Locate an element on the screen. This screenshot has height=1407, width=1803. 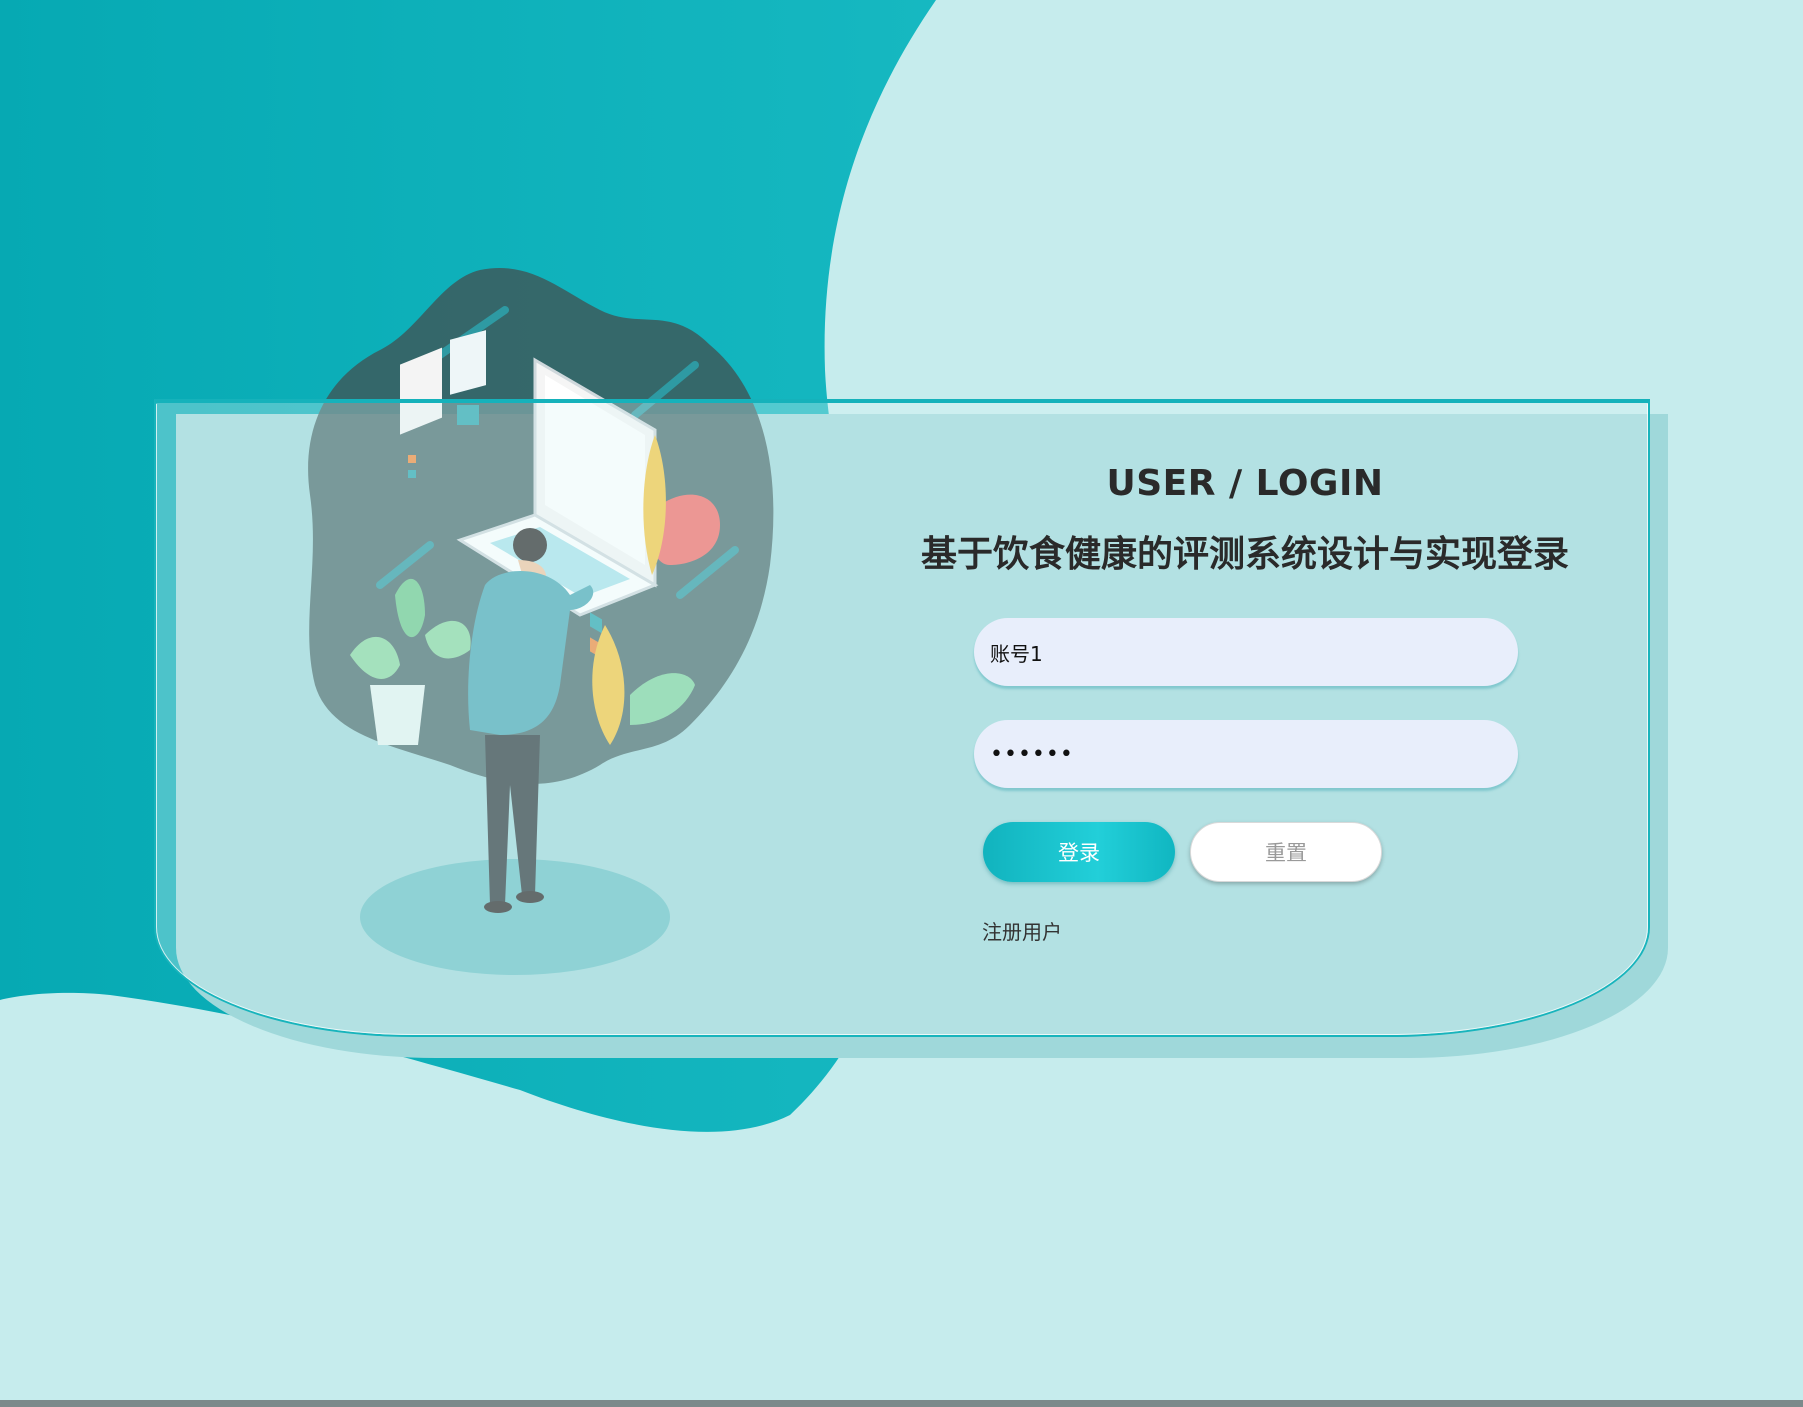
password-input is located at coordinates (1246, 754).